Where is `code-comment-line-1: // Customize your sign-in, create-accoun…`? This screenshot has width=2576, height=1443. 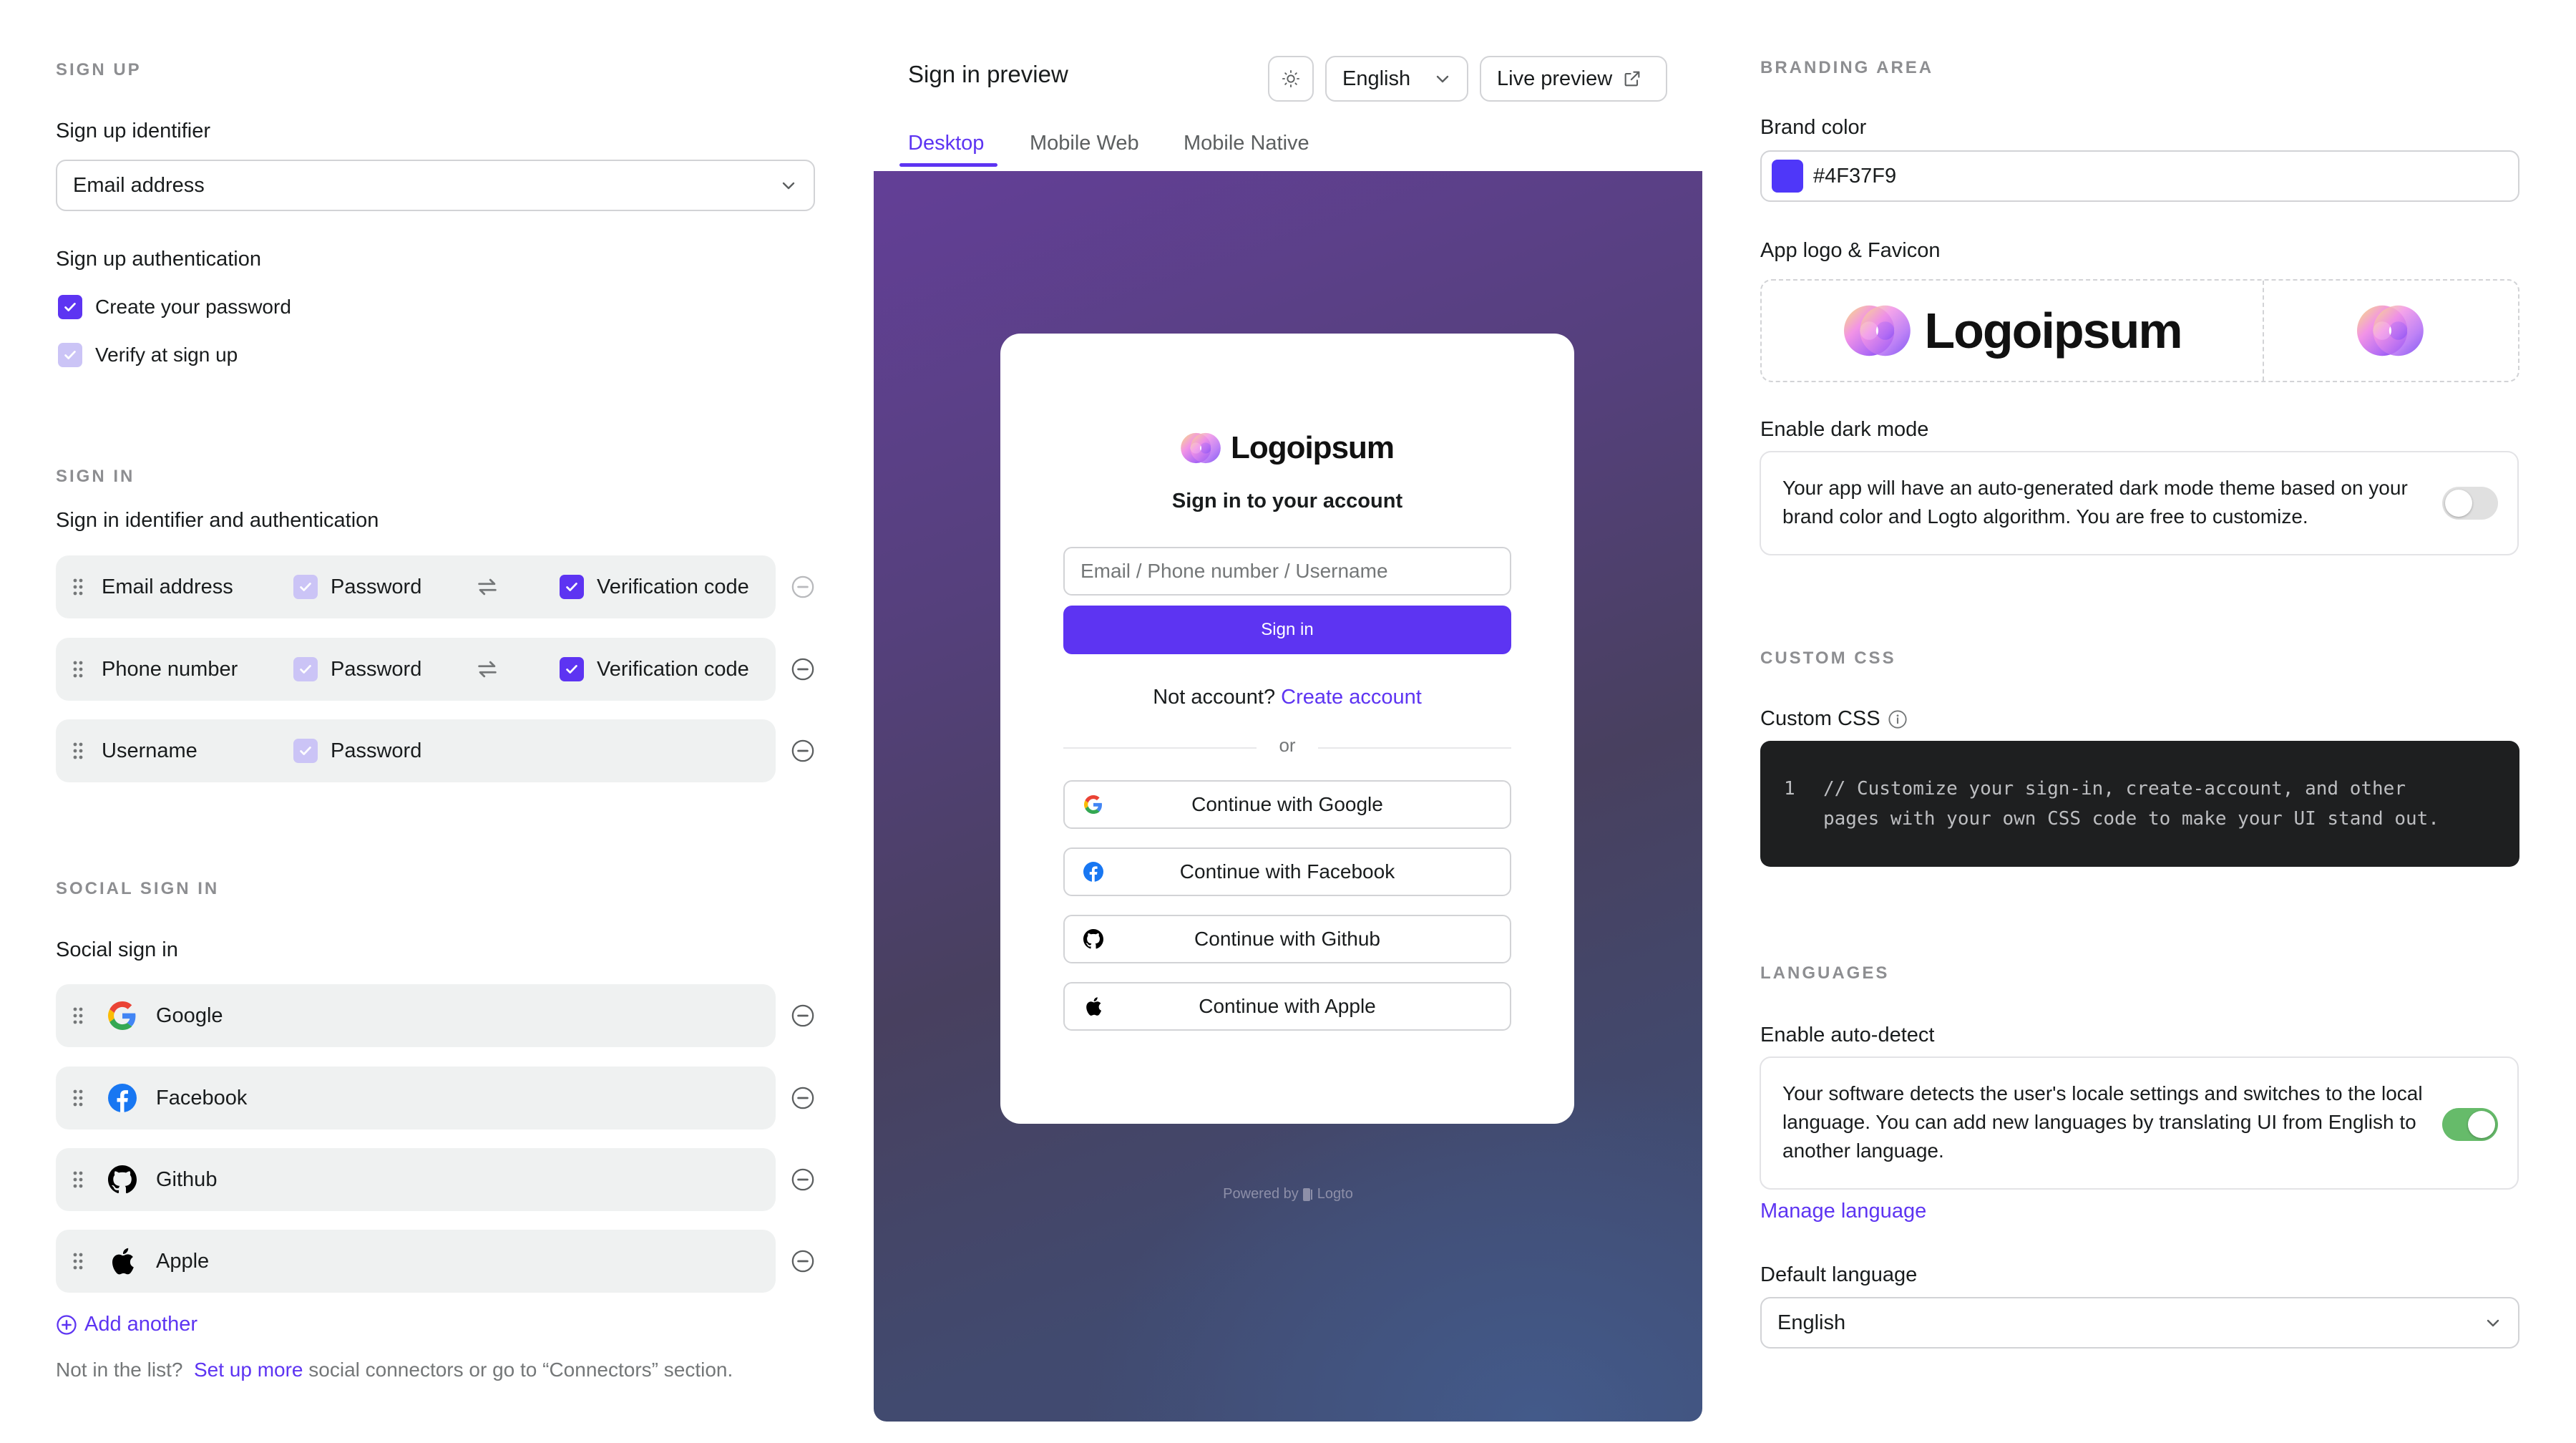 code-comment-line-1: // Customize your sign-in, create-accoun… is located at coordinates (2114, 789).